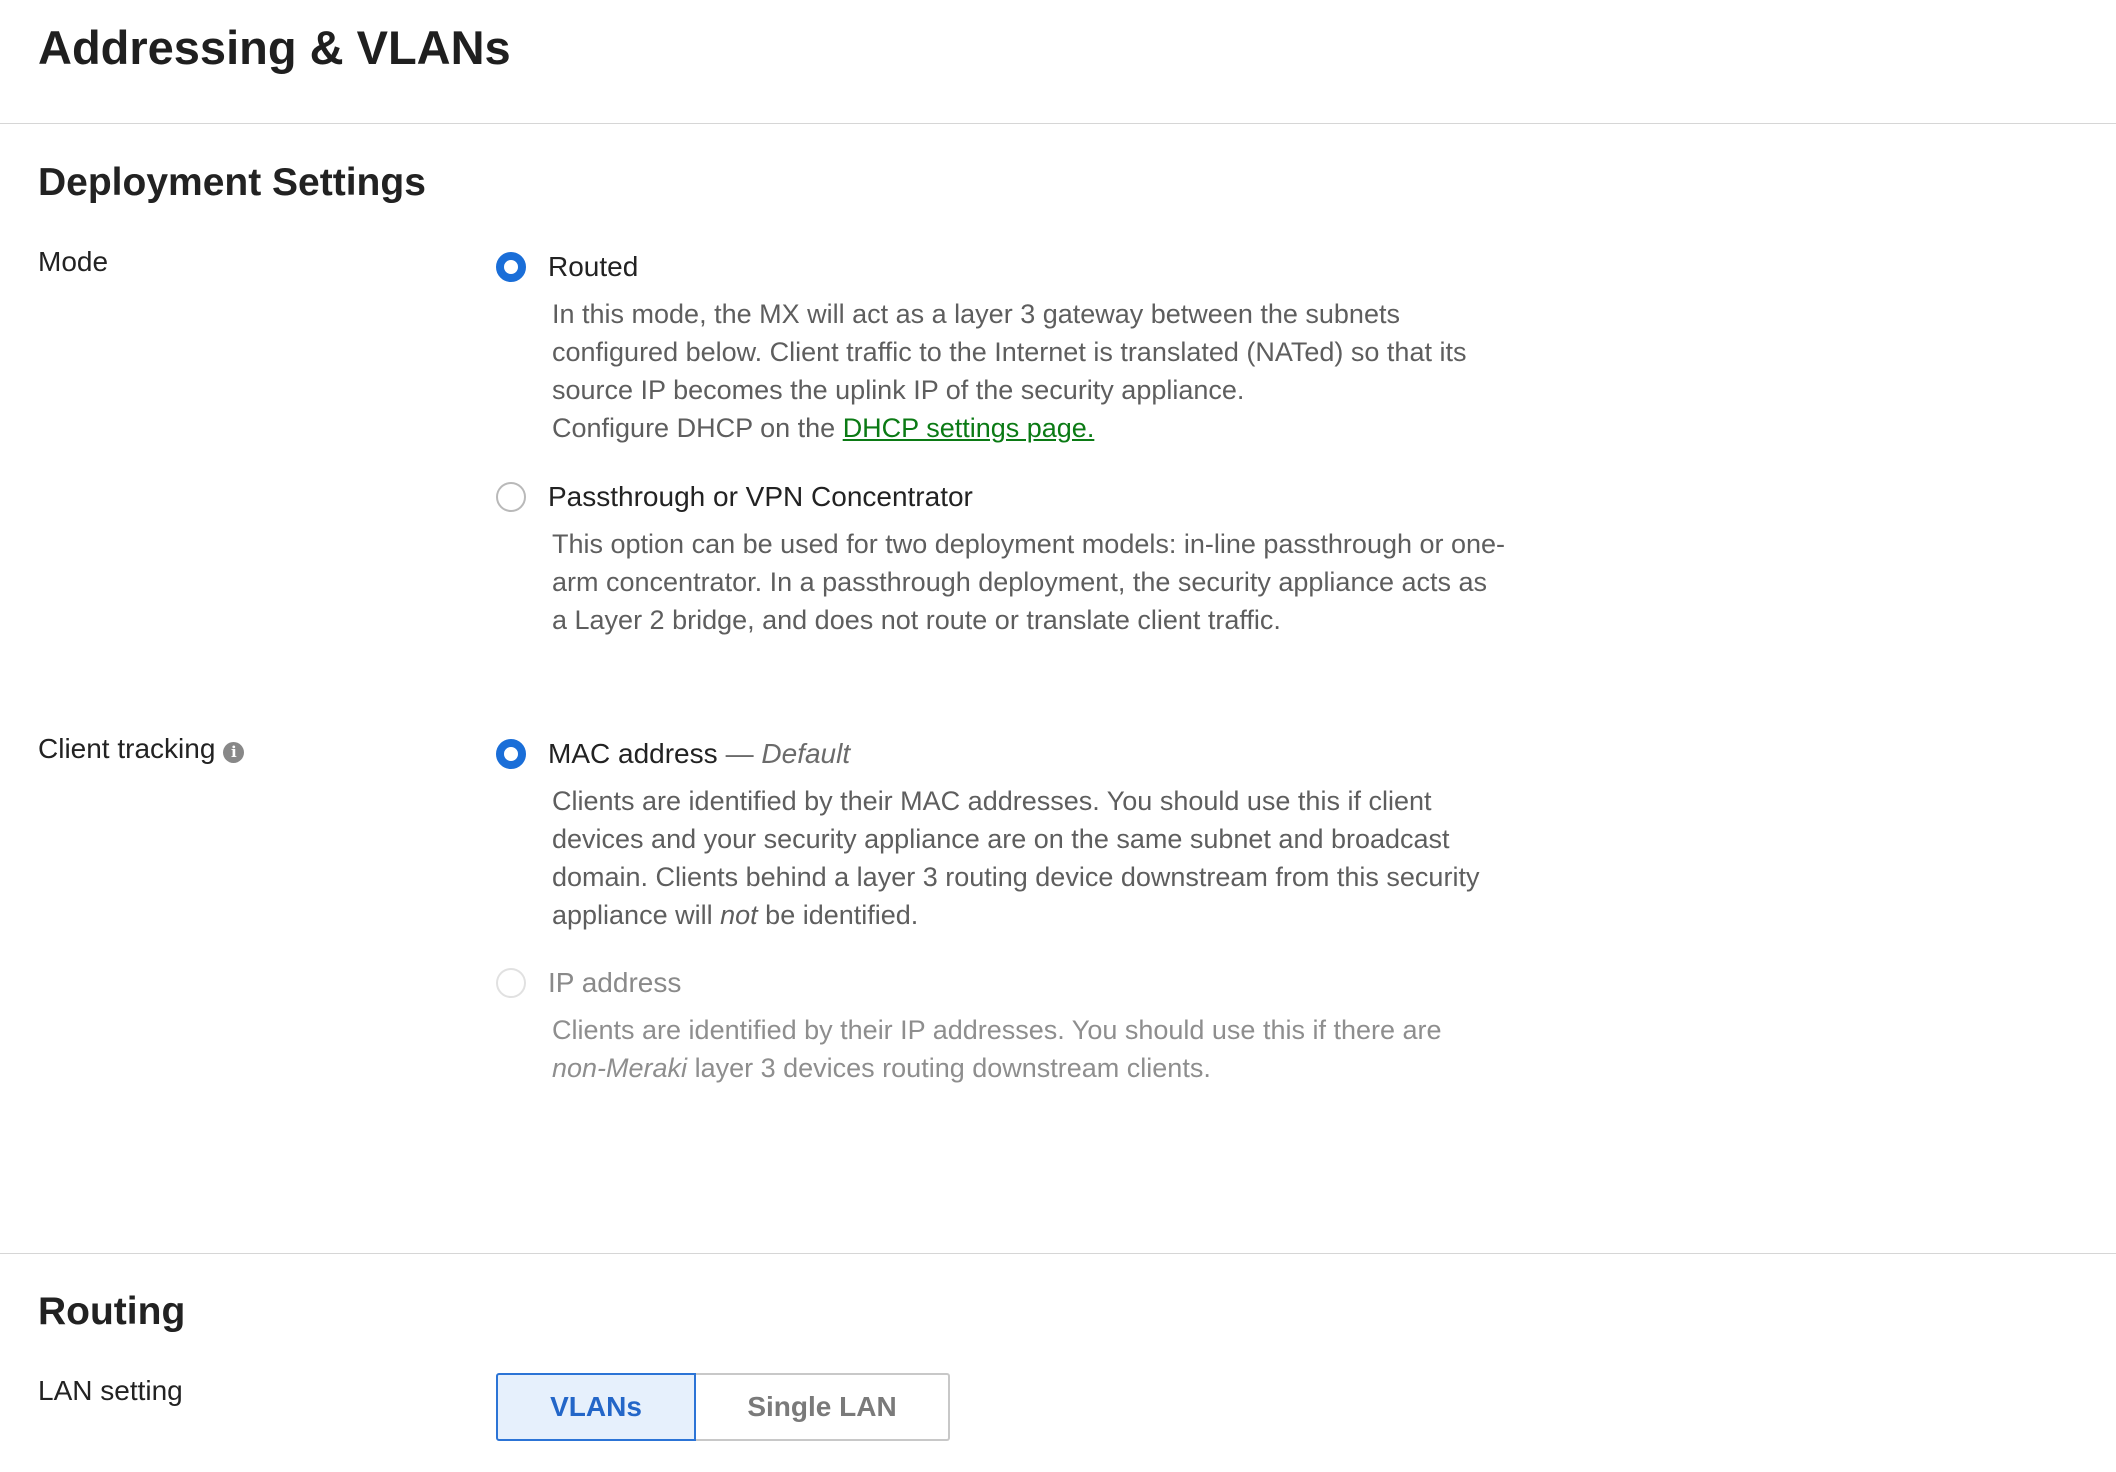 This screenshot has height=1472, width=2116. I want to click on lan-setting-label: LAN setting, so click(110, 1390).